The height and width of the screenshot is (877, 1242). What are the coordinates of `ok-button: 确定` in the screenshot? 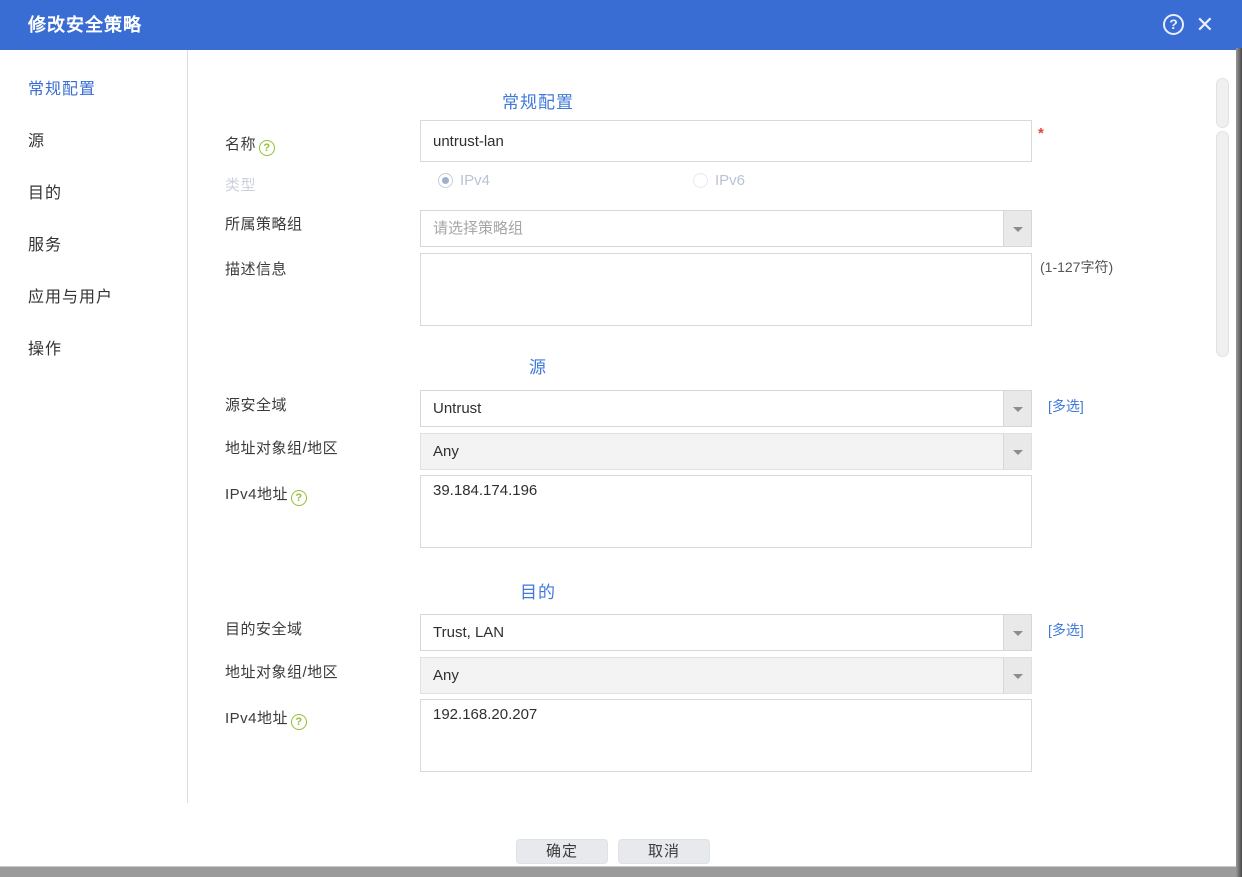 It's located at (562, 851).